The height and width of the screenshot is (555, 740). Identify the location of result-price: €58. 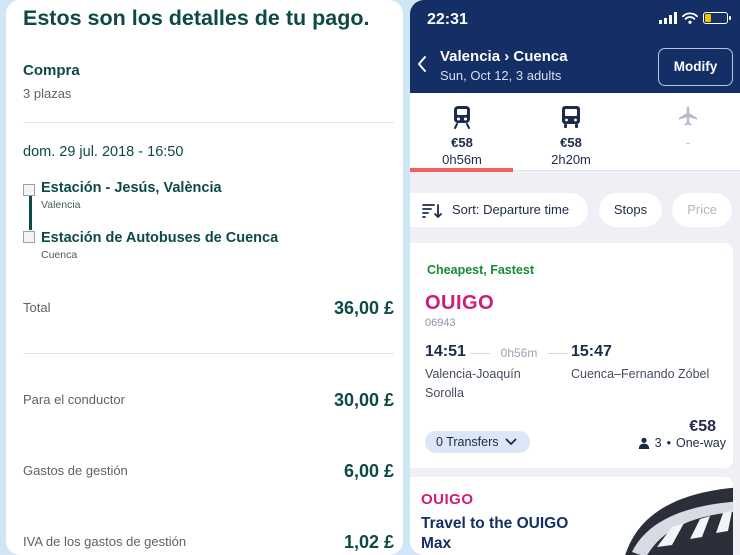
(702, 426).